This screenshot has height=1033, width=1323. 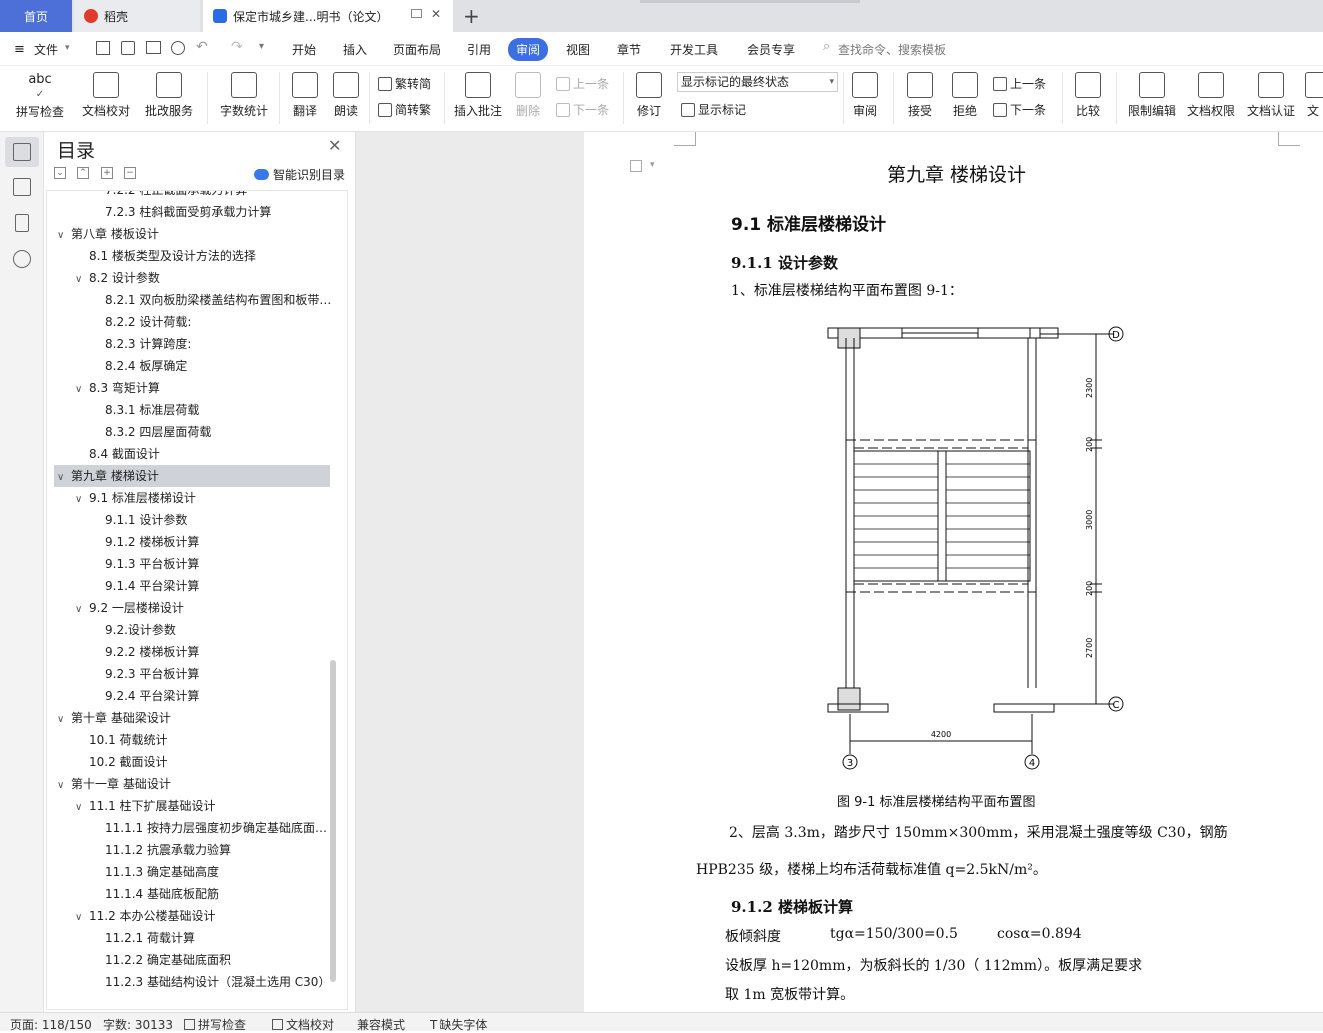 What do you see at coordinates (138, 1024) in the screenshot?
I see `word-count-indicator: 字数: 30133` at bounding box center [138, 1024].